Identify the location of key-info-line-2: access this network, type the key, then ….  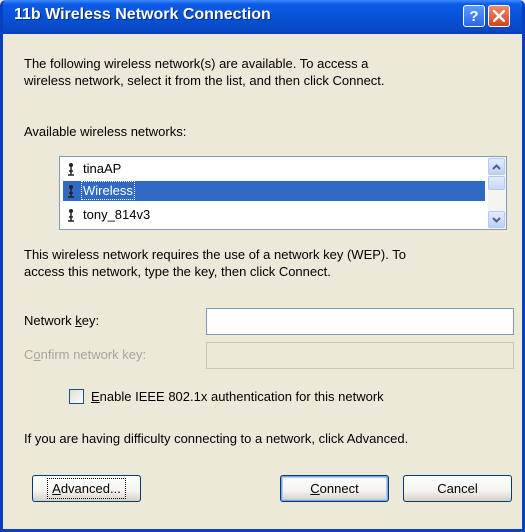
(177, 271).